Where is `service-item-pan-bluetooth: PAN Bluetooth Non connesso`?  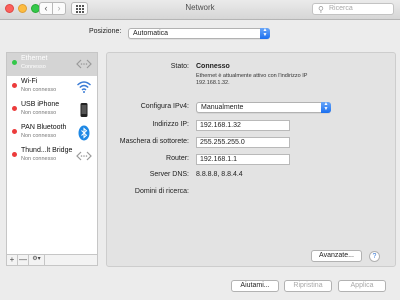 service-item-pan-bluetooth: PAN Bluetooth Non connesso is located at coordinates (52, 133).